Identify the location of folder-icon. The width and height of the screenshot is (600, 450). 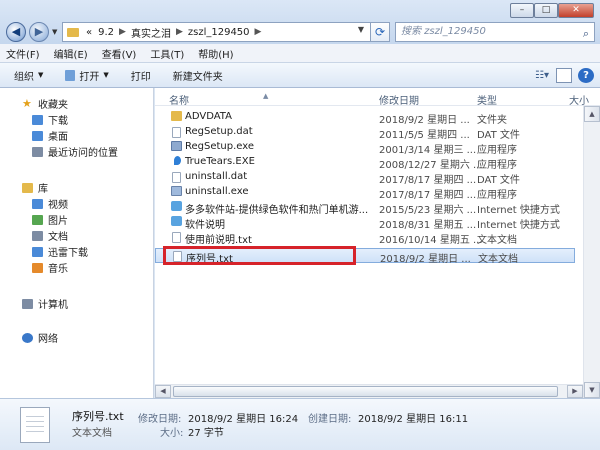
(73, 32).